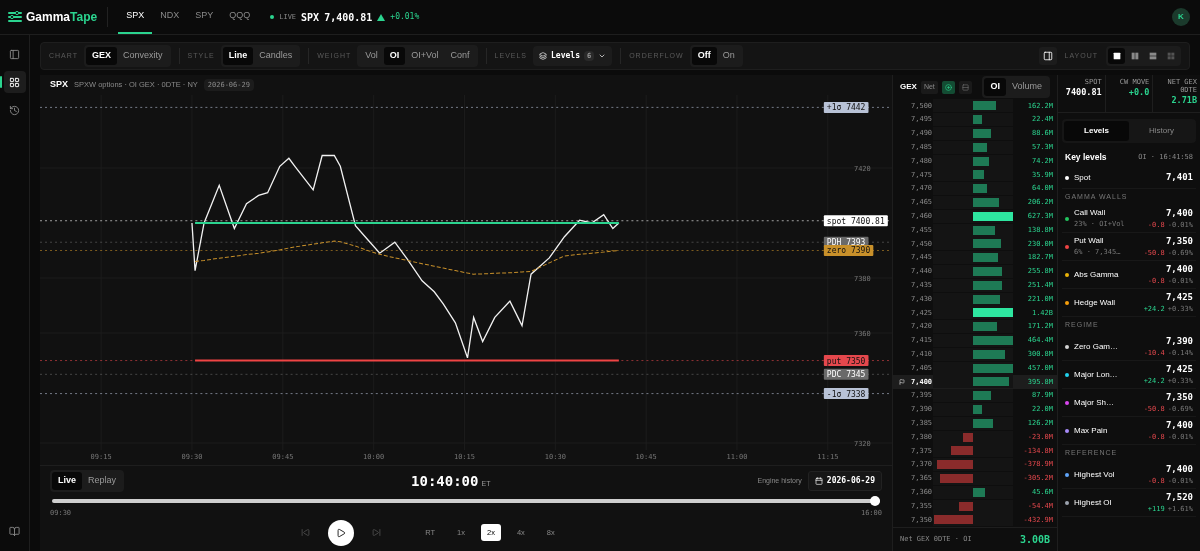 Image resolution: width=1200 pixels, height=551 pixels. Describe the element at coordinates (1089, 241) in the screenshot. I see `level-name: Put Wall` at that location.